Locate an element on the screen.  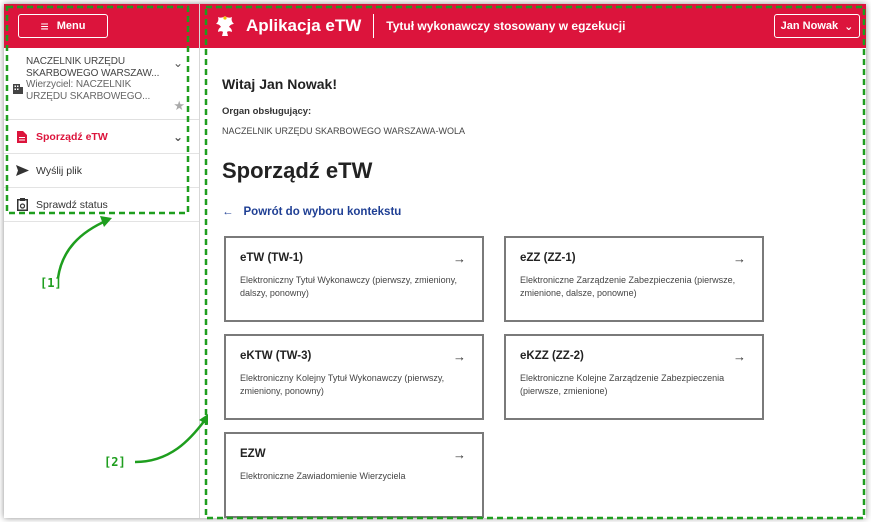
sidebar-item-label: Wyślij plik is located at coordinates (59, 170).